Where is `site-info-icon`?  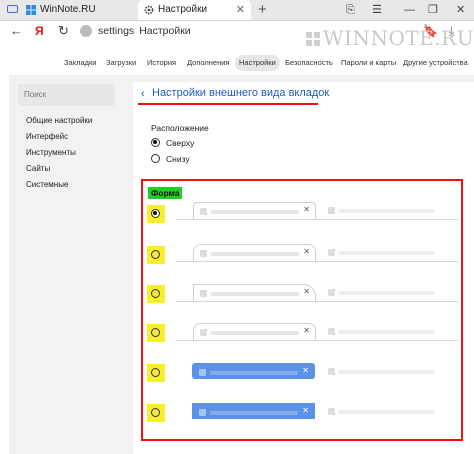 site-info-icon is located at coordinates (86, 31).